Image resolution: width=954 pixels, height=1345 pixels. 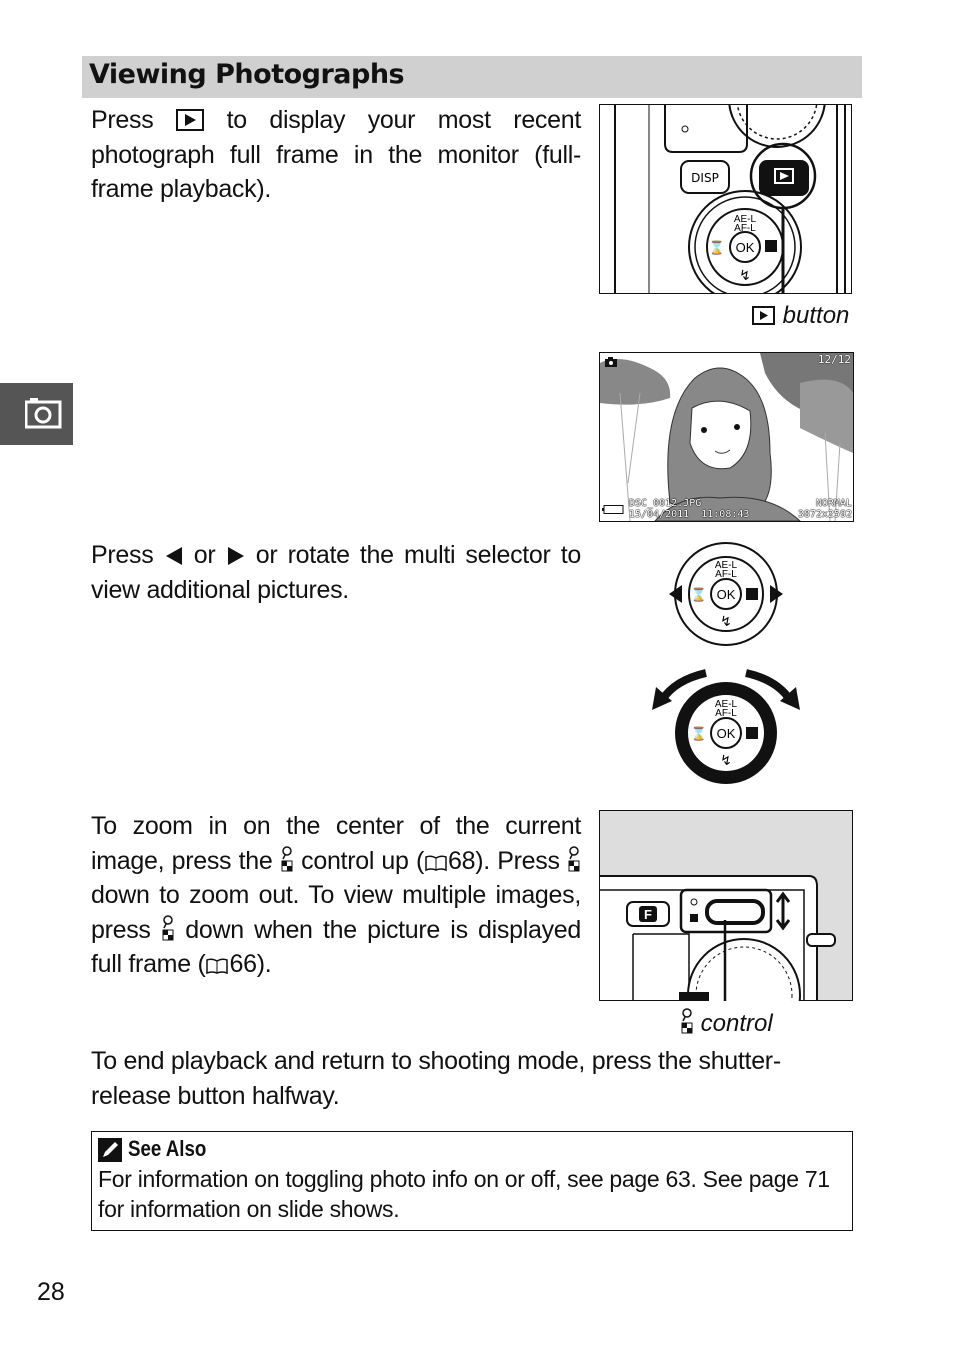 I want to click on multi-selector-rotate-diagram: OK AE-L AF-L ↯ ⌛, so click(x=726, y=726).